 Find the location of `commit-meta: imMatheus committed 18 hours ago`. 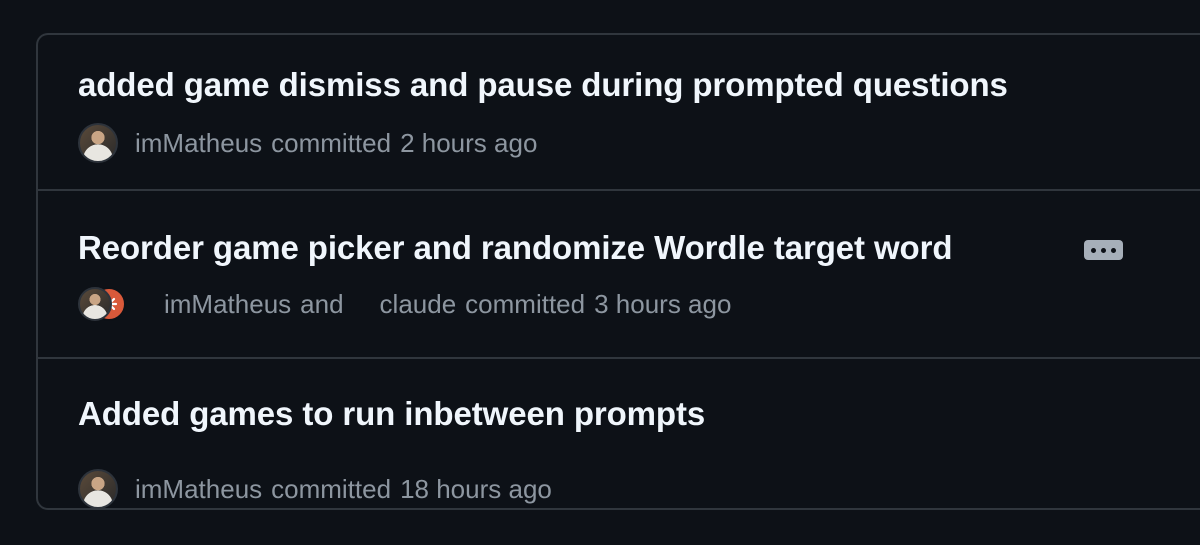

commit-meta: imMatheus committed 18 hours ago is located at coordinates (315, 488).